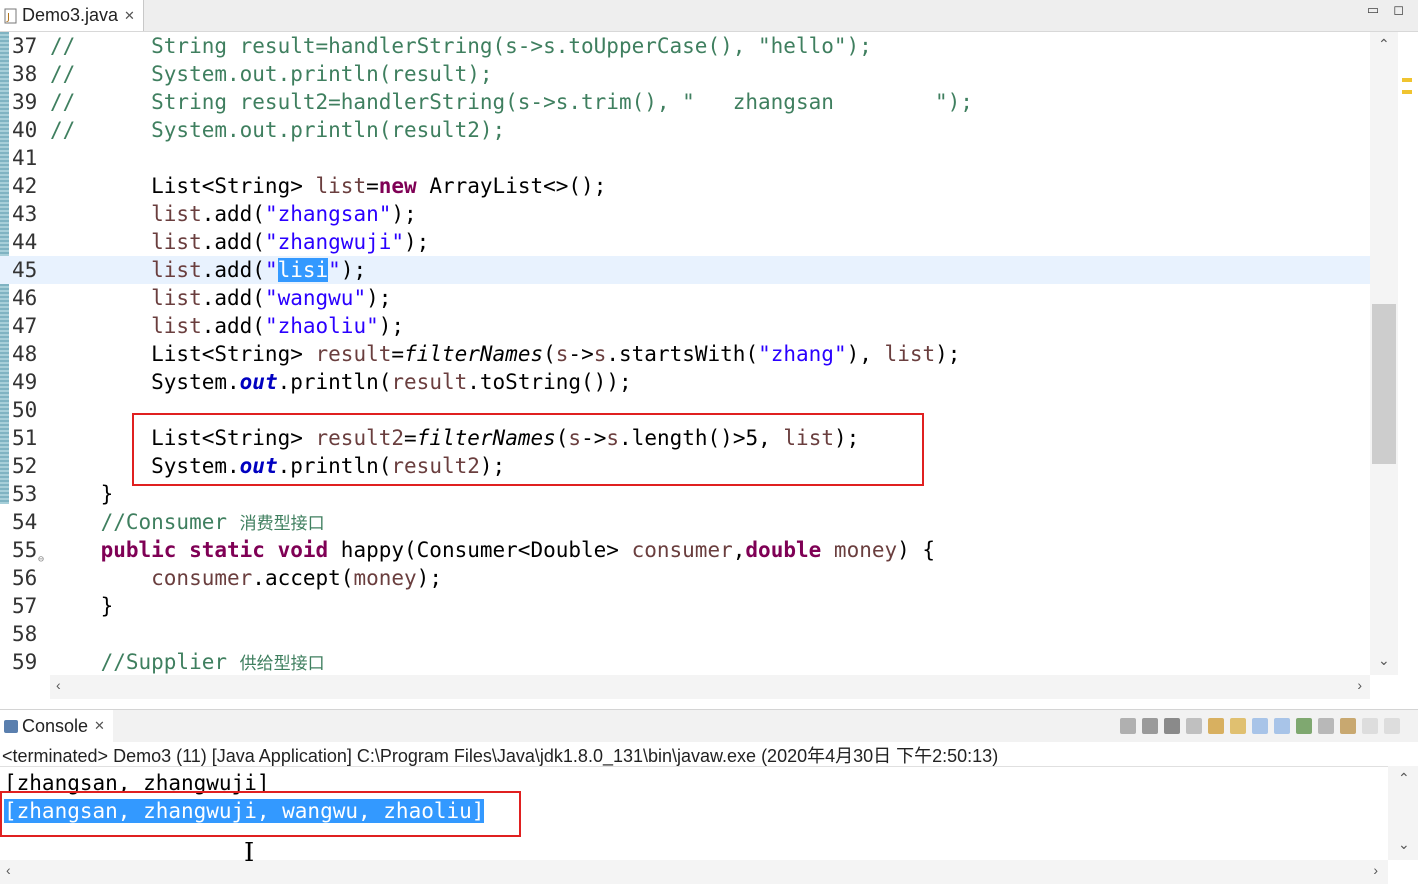 Image resolution: width=1418 pixels, height=884 pixels. What do you see at coordinates (685, 326) in the screenshot?
I see `code-line: 47 list.add("zhaoliu");` at bounding box center [685, 326].